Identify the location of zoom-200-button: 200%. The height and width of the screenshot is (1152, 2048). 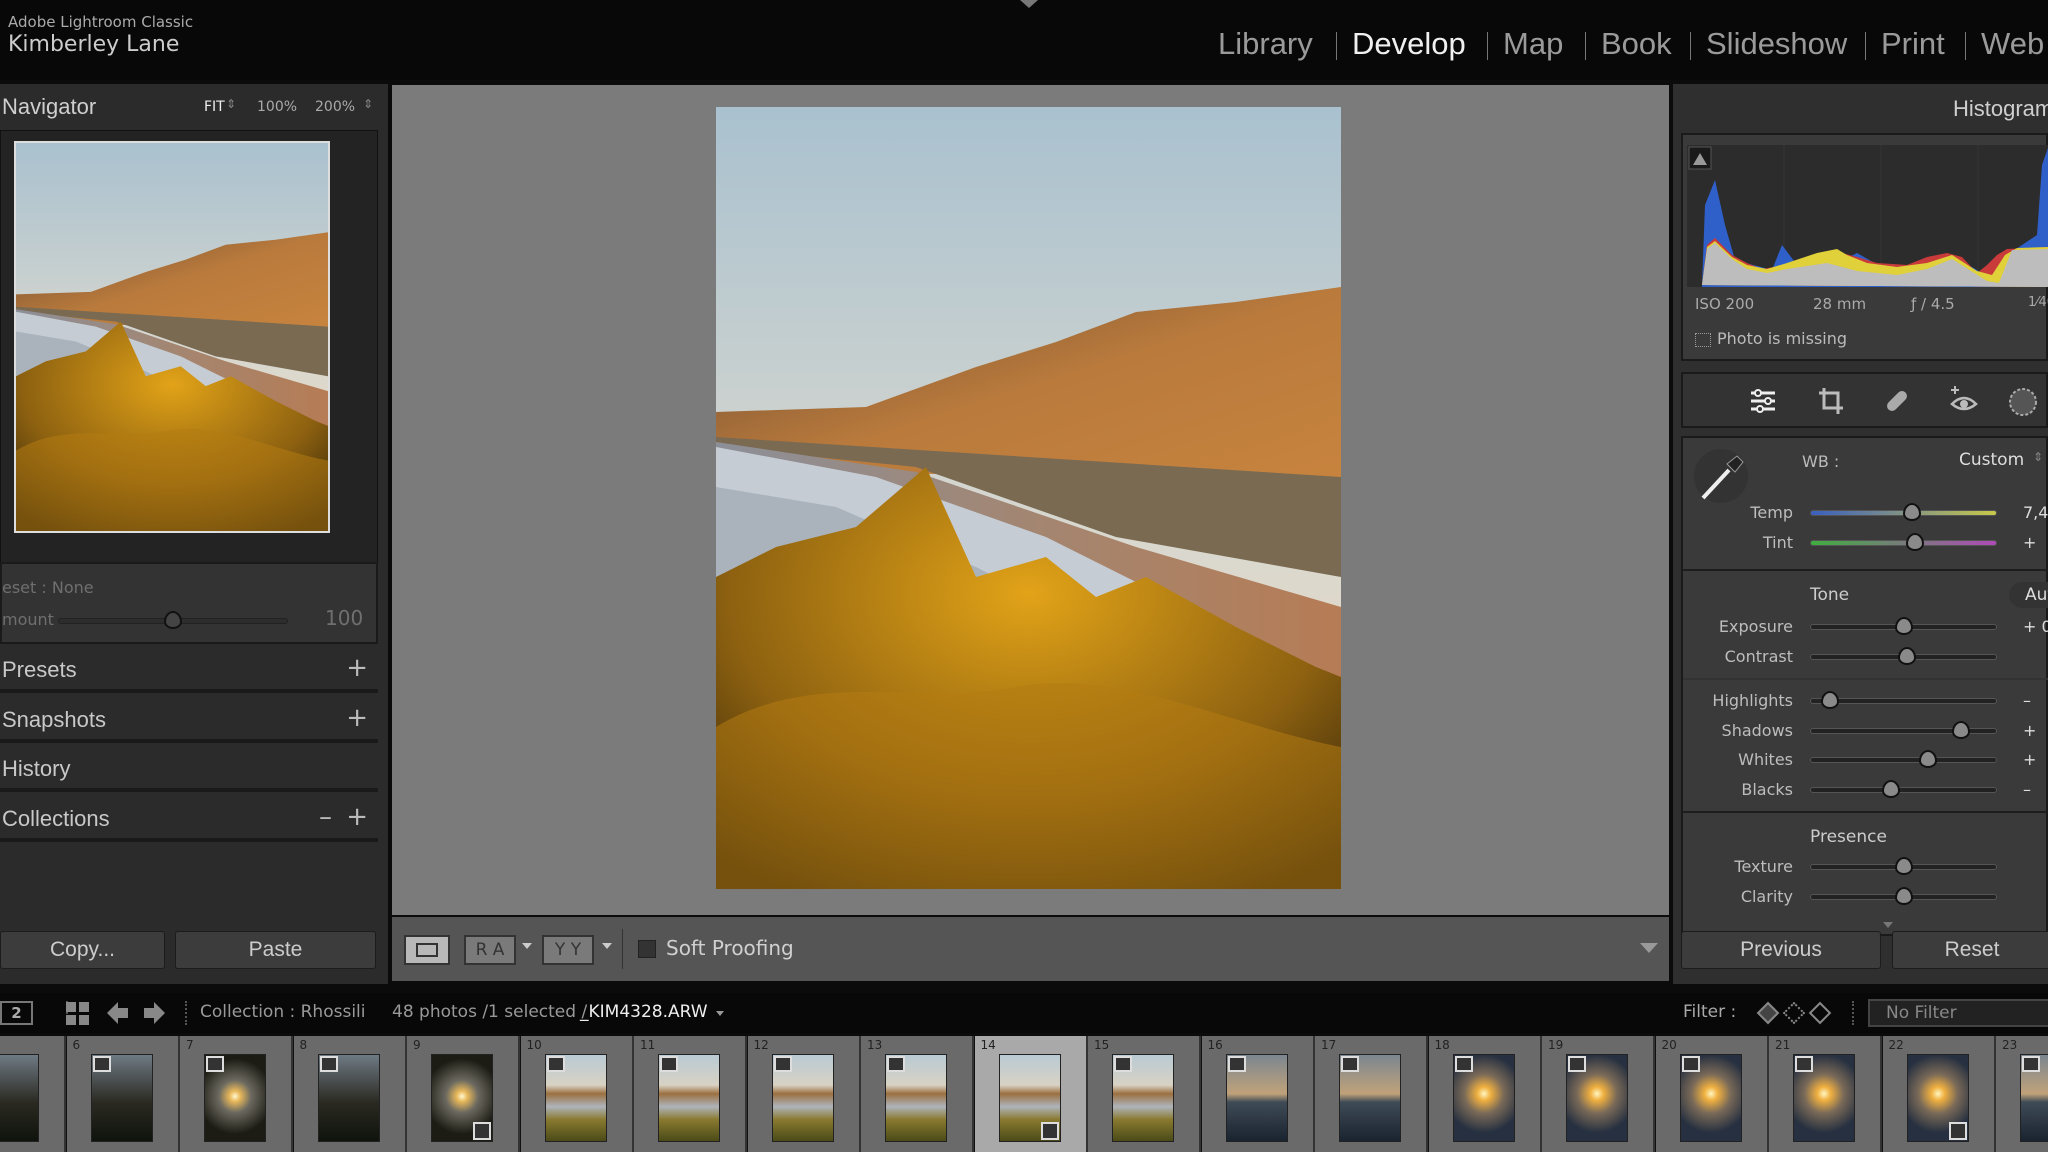
(335, 107).